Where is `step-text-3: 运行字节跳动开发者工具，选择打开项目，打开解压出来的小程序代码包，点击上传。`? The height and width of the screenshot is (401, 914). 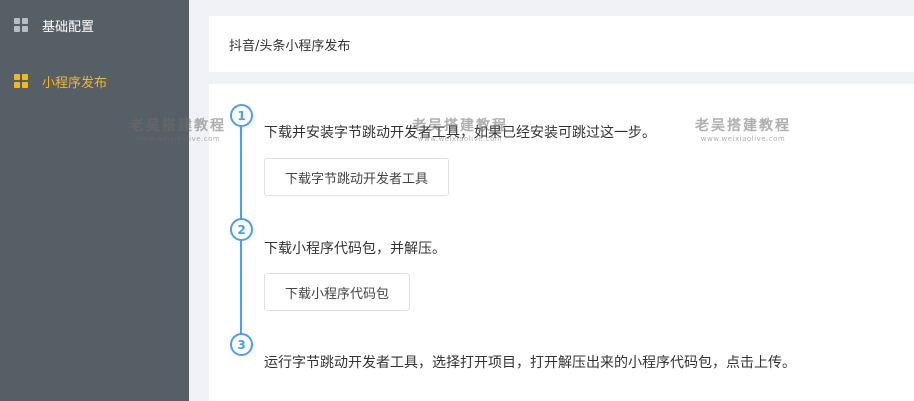 step-text-3: 运行字节跳动开发者工具，选择打开项目，打开解压出来的小程序代码包，点击上传。 is located at coordinates (530, 363).